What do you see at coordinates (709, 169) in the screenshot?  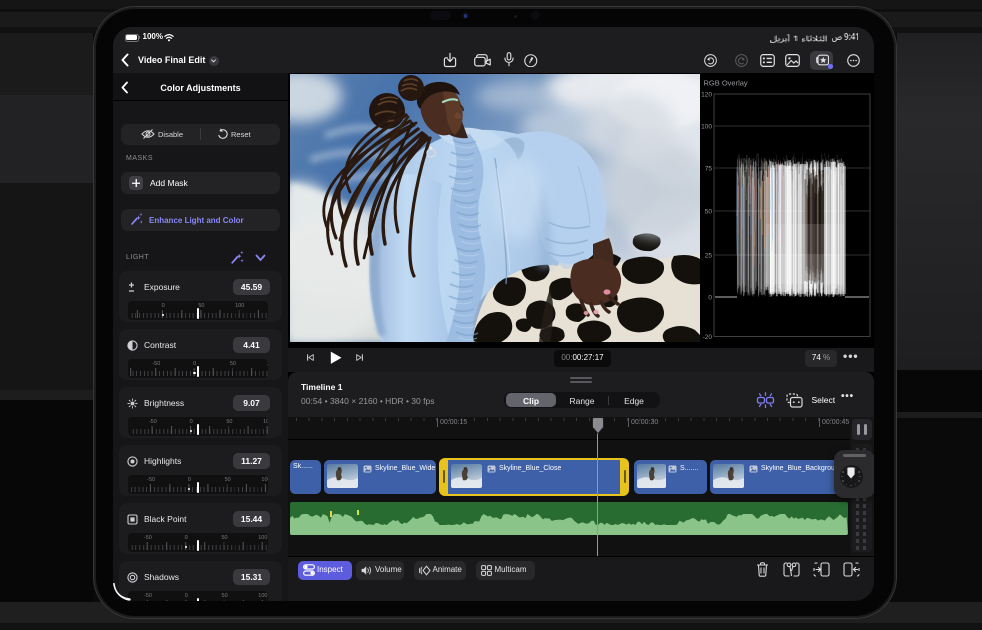 I see `svg-text: 75` at bounding box center [709, 169].